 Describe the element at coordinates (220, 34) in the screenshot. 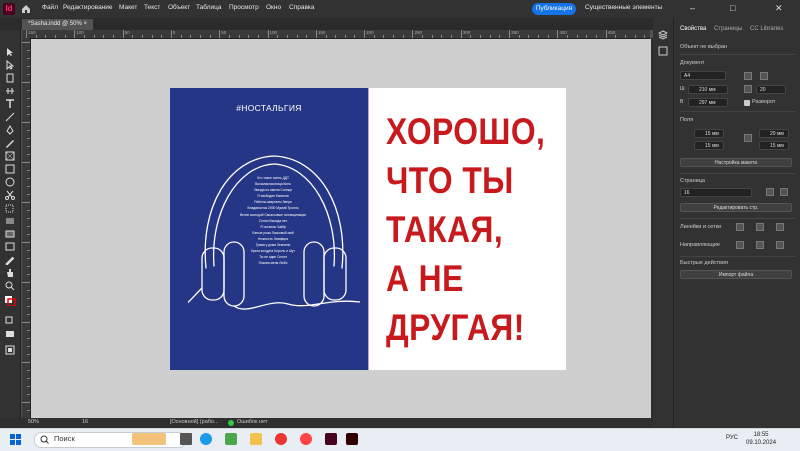

I see `ruler-tick` at that location.